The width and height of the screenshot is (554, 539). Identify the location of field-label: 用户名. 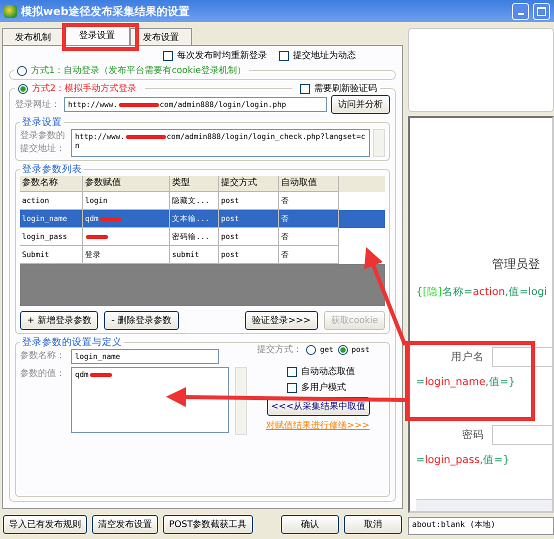
(467, 357).